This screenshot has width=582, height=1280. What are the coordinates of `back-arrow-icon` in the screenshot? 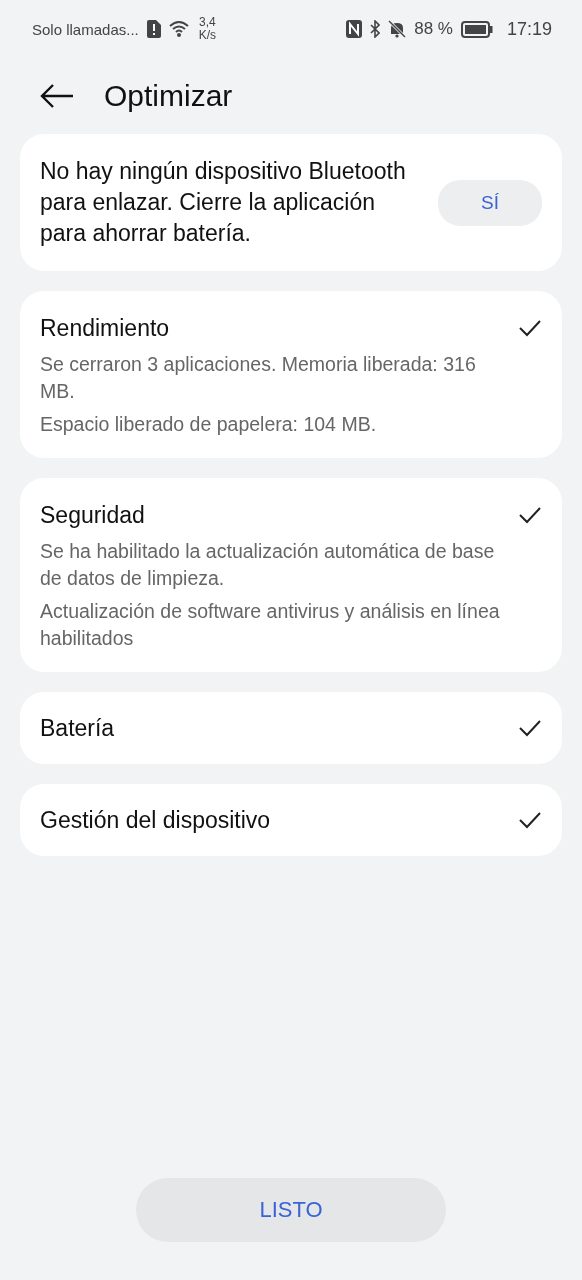 It's located at (57, 96).